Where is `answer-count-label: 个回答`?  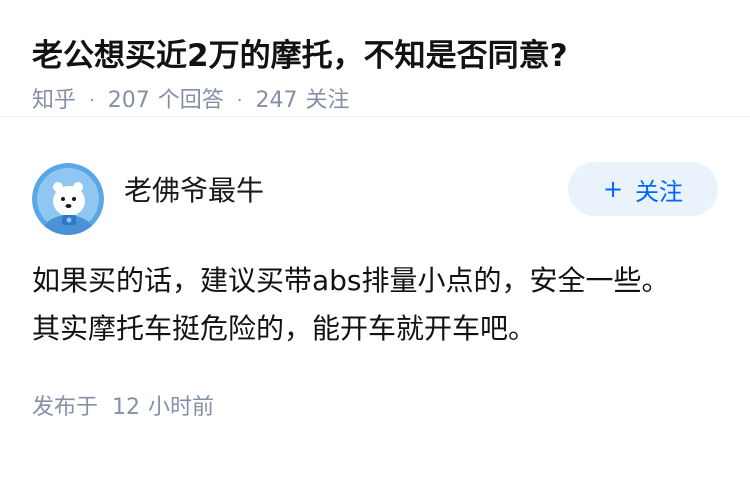 answer-count-label: 个回答 is located at coordinates (190, 100).